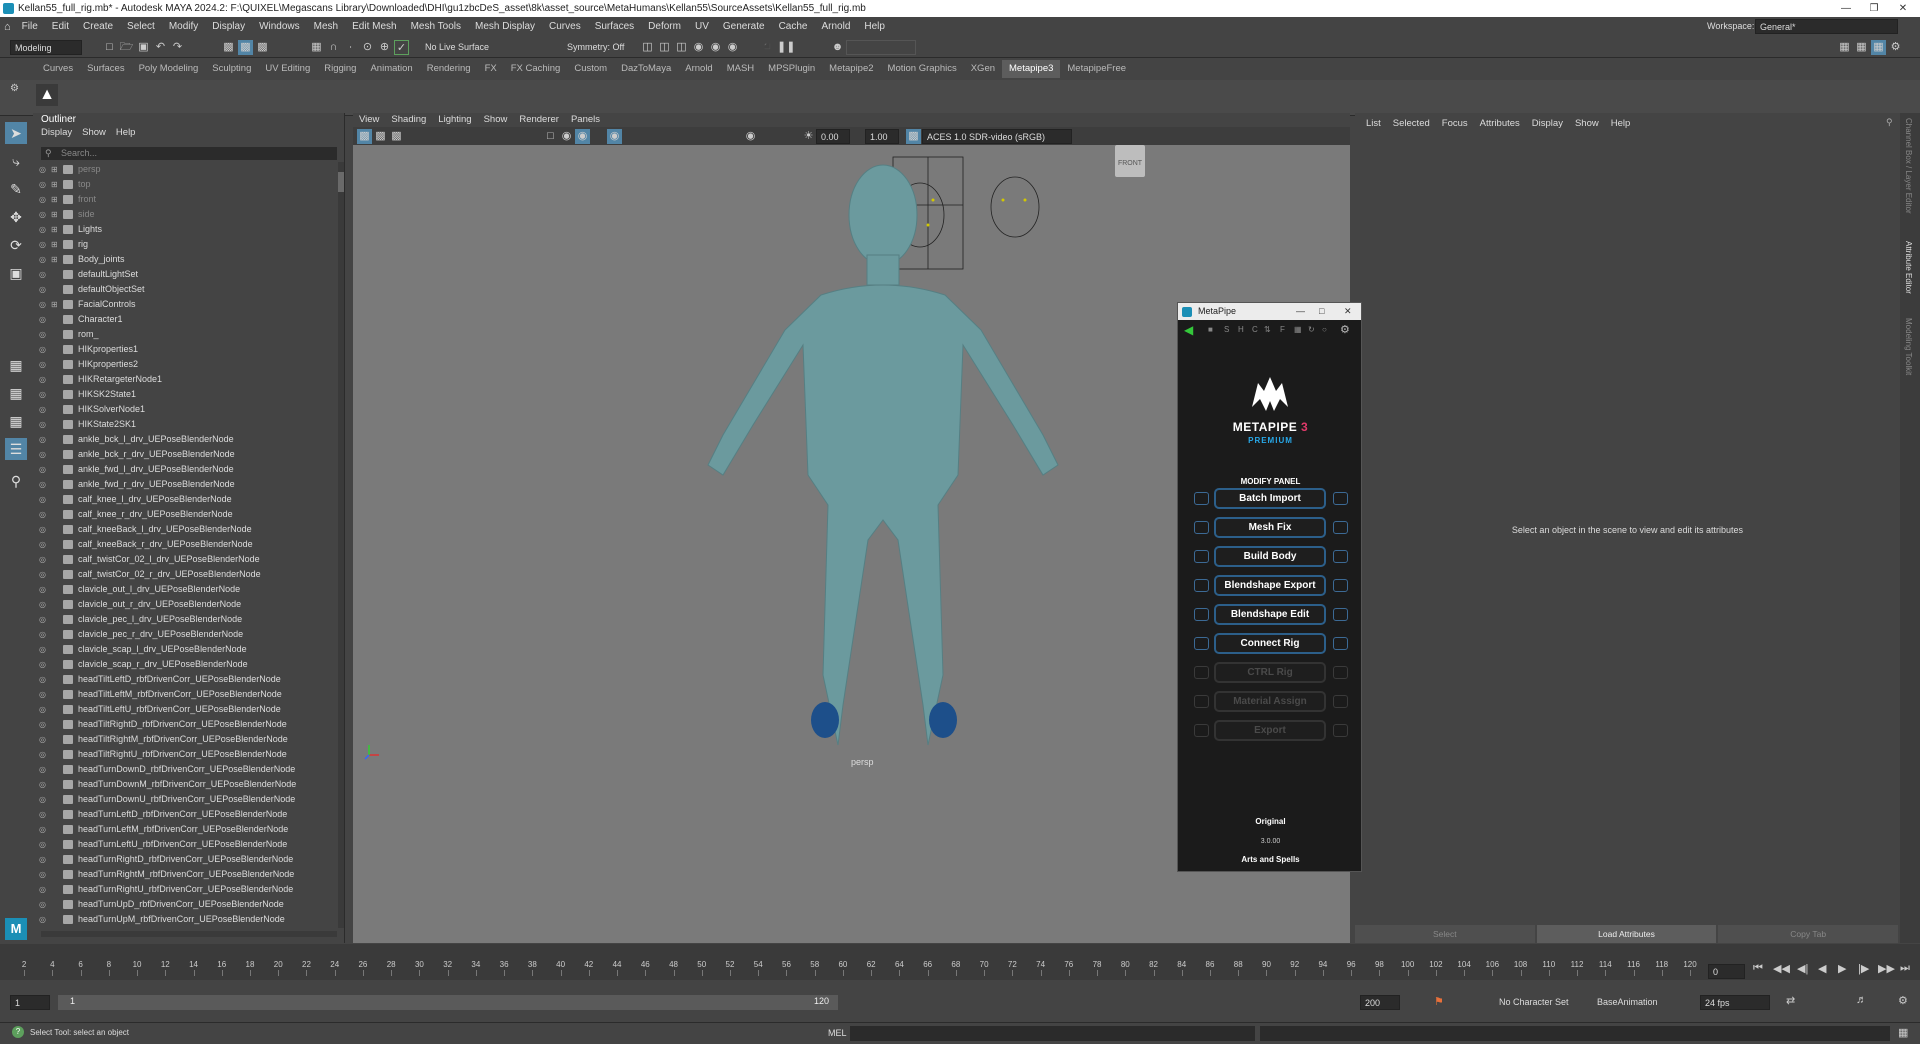 This screenshot has height=1044, width=1920. I want to click on blendshape-edit-left-toggle, so click(1201, 614).